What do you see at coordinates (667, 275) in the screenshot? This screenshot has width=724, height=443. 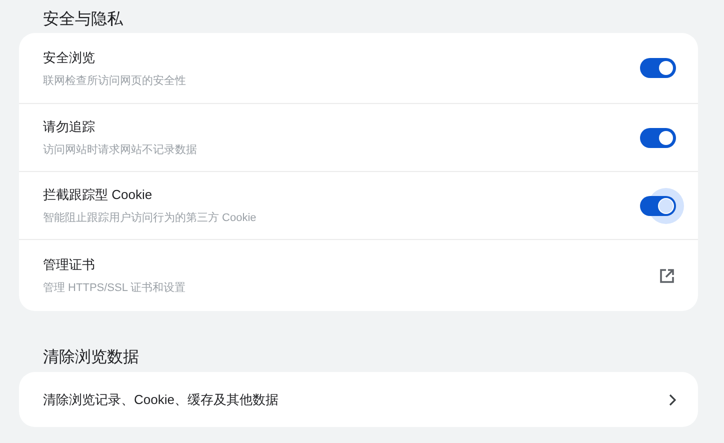 I see `external-link-icon` at bounding box center [667, 275].